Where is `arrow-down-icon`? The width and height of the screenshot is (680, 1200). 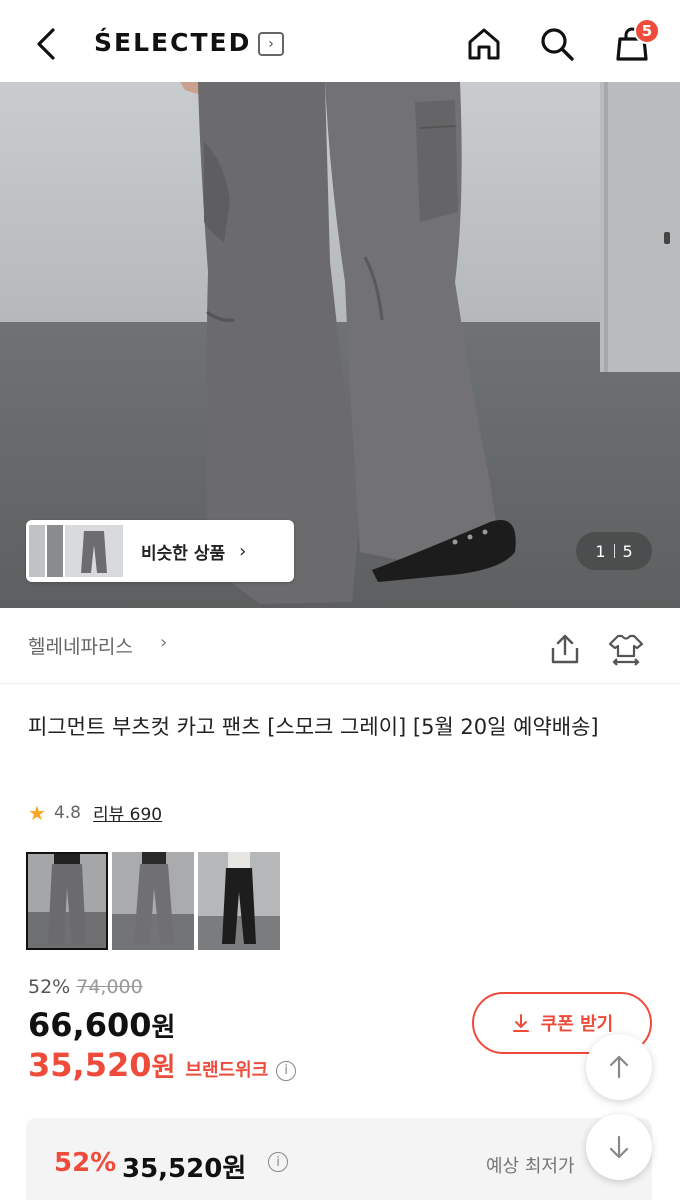
arrow-down-icon is located at coordinates (619, 1147).